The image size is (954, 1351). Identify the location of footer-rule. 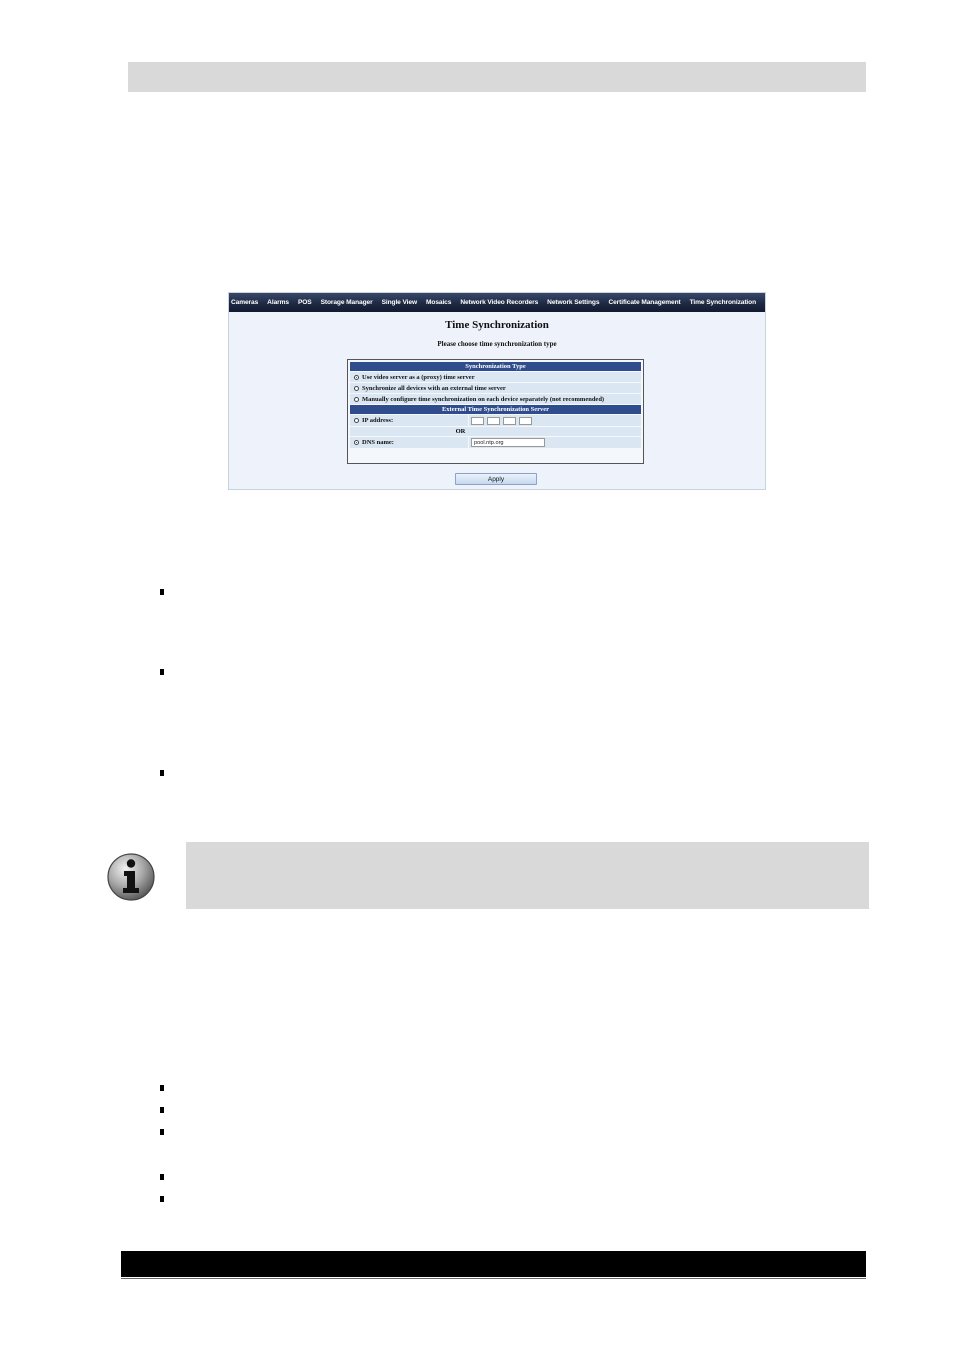
(493, 1278).